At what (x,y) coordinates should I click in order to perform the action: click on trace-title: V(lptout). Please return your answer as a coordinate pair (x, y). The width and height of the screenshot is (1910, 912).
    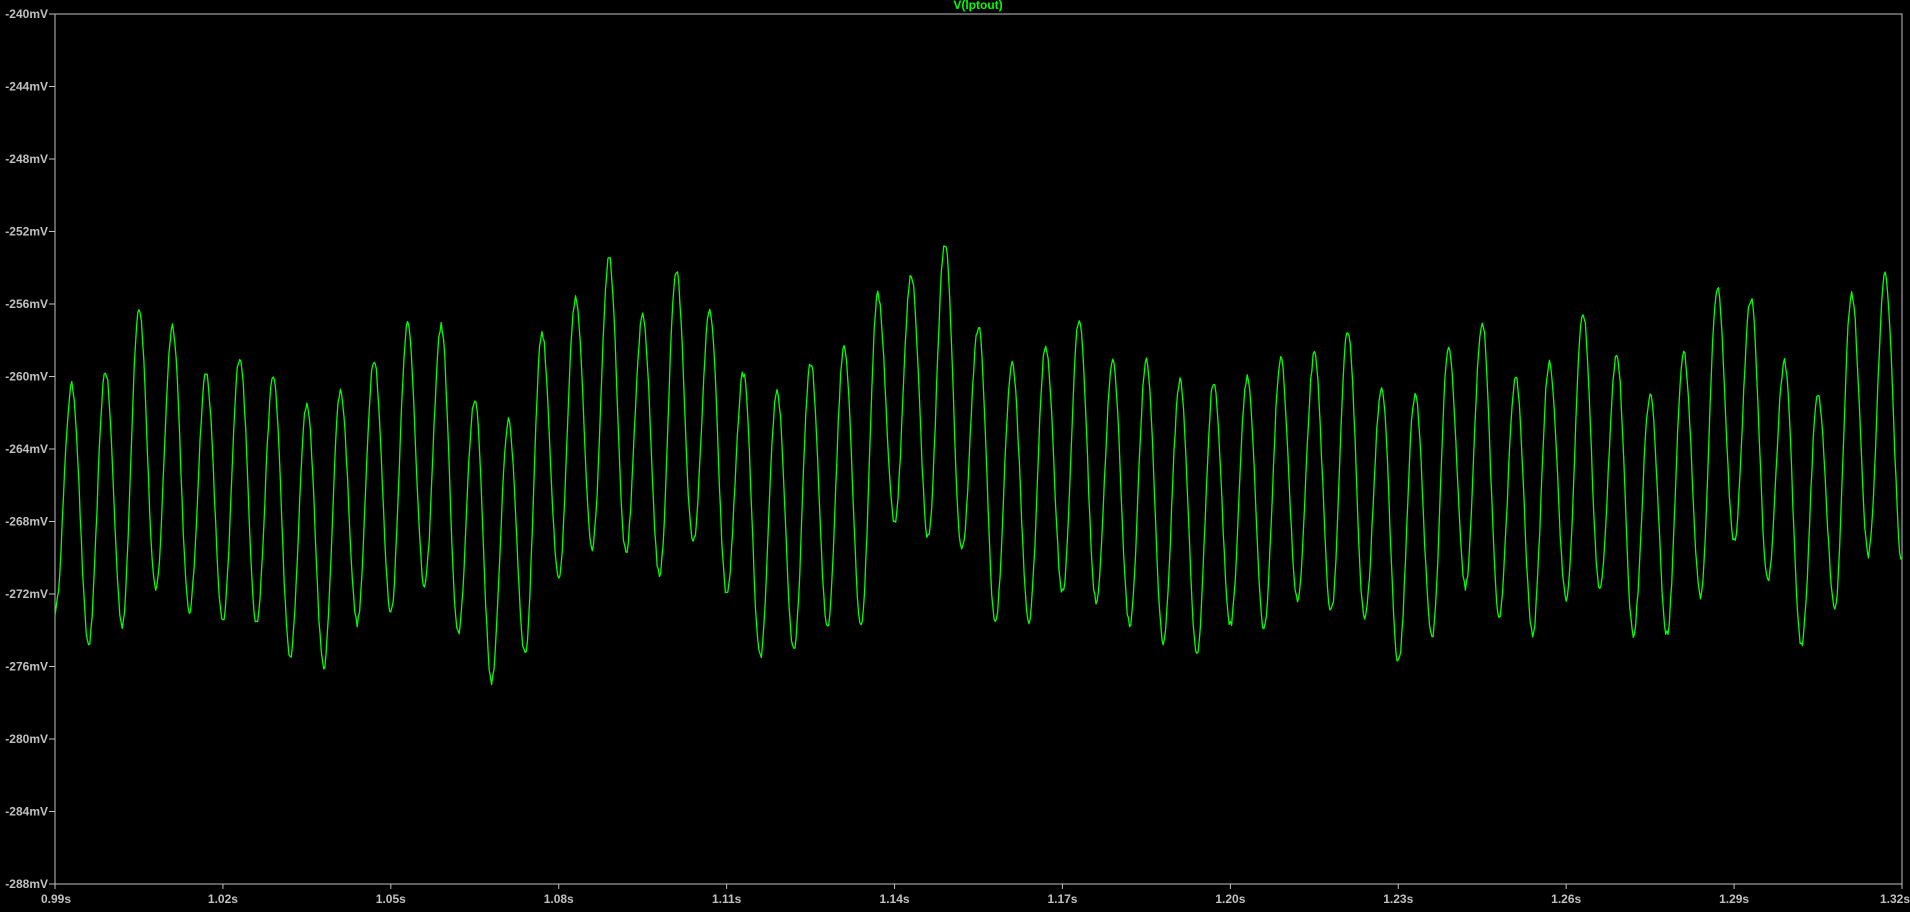
    Looking at the image, I should click on (977, 6).